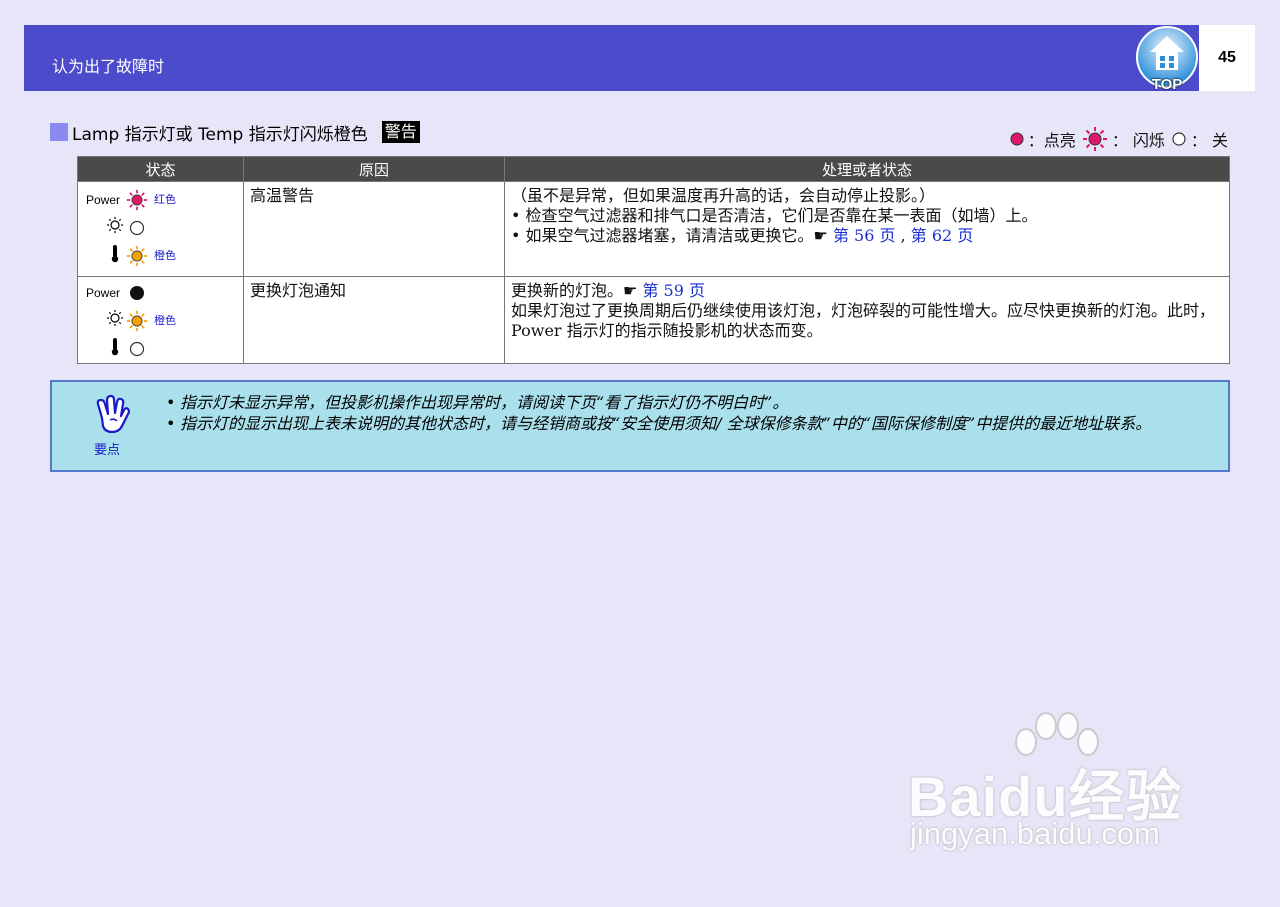  Describe the element at coordinates (137, 293) in the screenshot. I see `power-on-black-icon` at that location.